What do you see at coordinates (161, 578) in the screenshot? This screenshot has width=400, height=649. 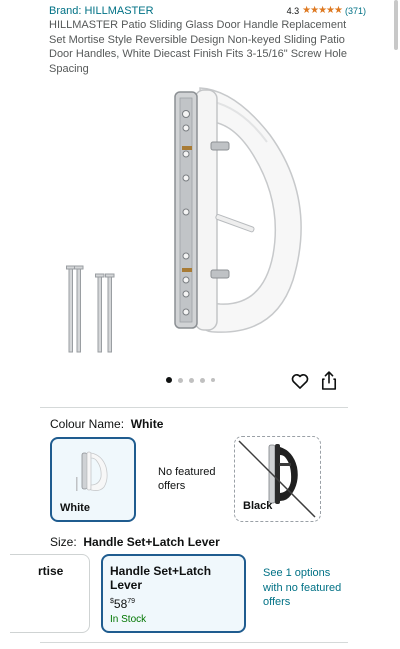 I see `size-option-label: Handle Set+Latch Lever` at bounding box center [161, 578].